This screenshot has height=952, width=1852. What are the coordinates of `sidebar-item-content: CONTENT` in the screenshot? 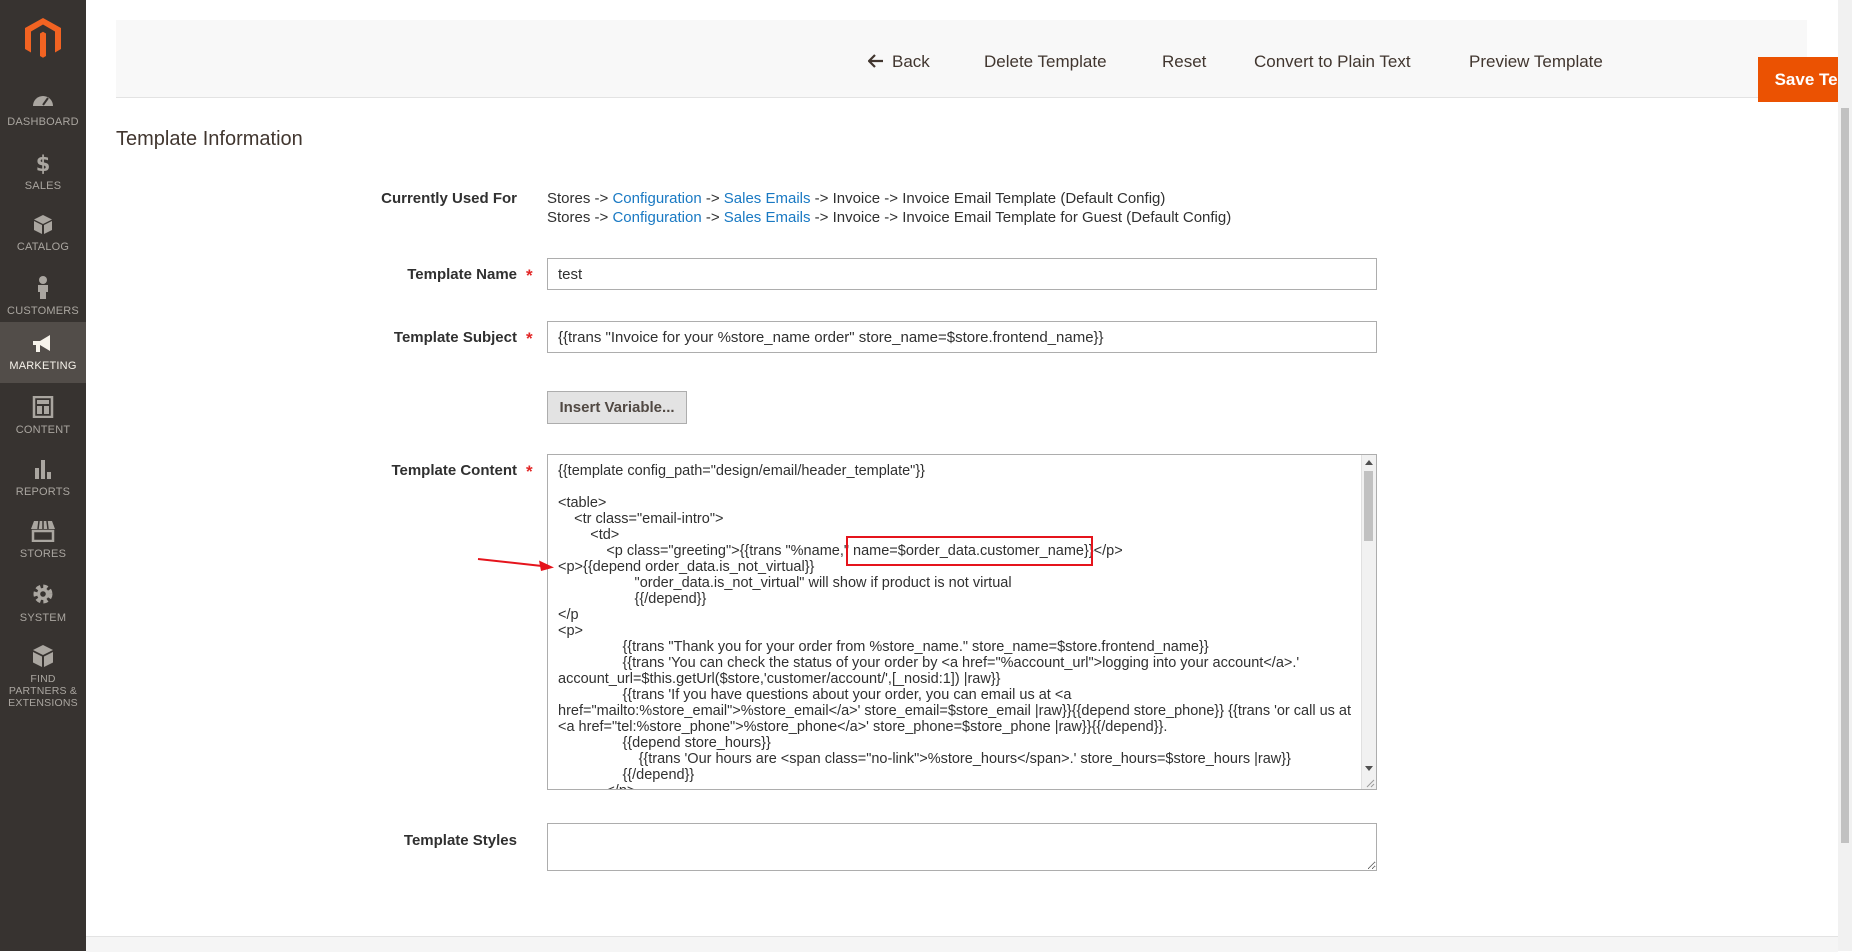 It's located at (43, 427).